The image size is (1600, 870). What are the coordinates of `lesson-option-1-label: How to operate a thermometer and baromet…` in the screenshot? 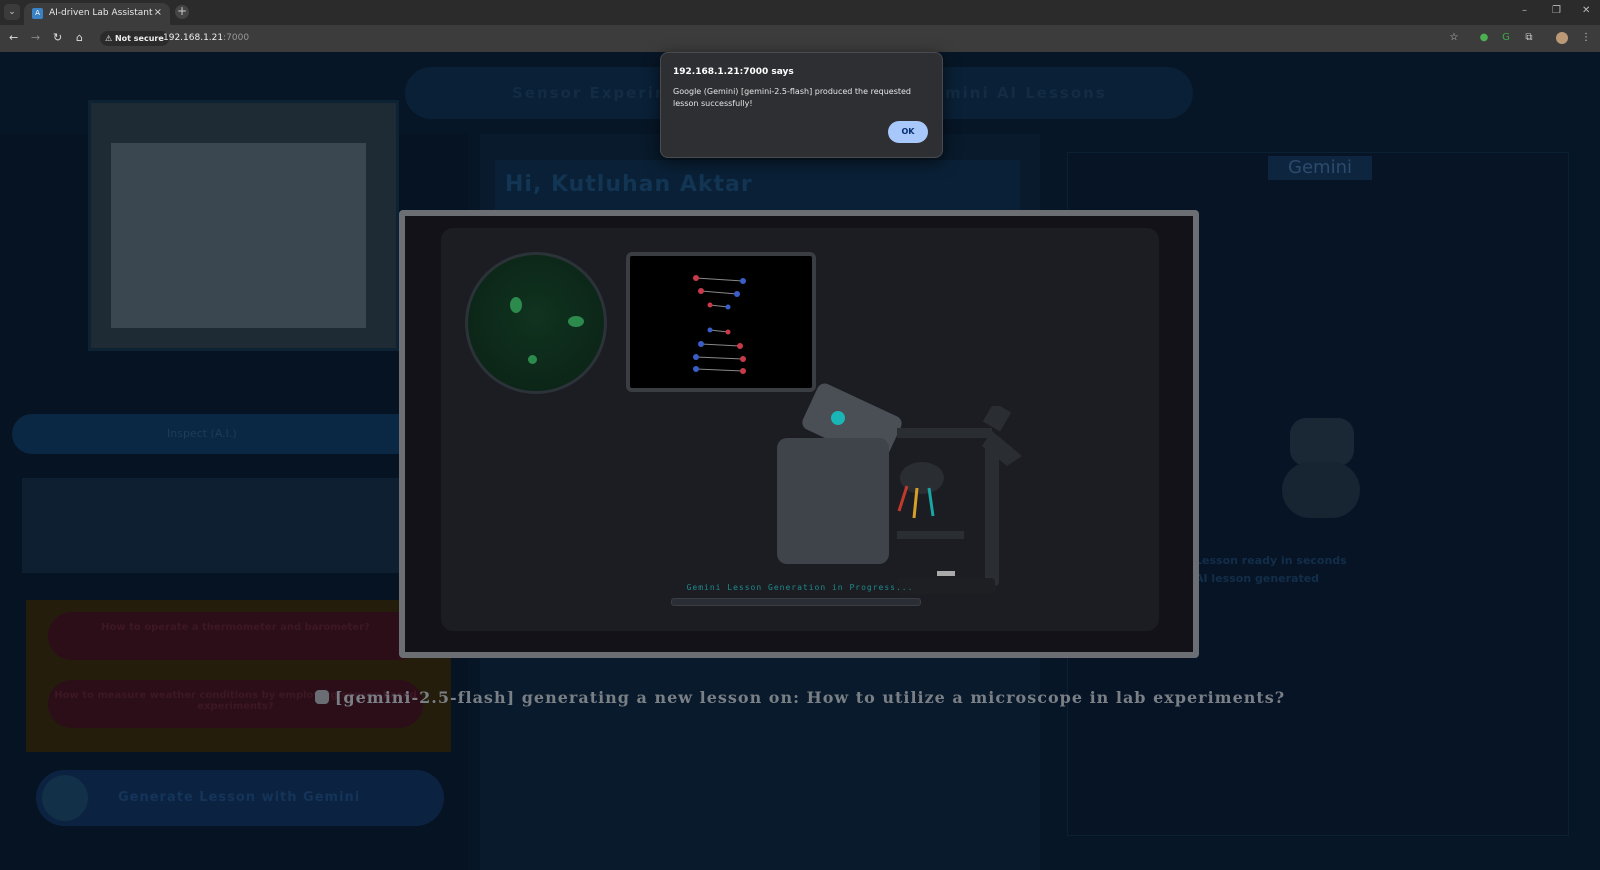 It's located at (235, 627).